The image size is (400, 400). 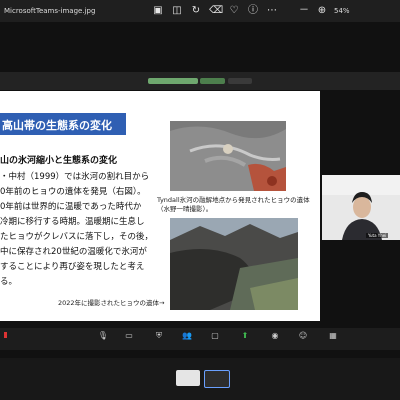 What do you see at coordinates (72, 267) in the screenshot?
I see `paragraph-line: することにより再び姿を現したと考え` at bounding box center [72, 267].